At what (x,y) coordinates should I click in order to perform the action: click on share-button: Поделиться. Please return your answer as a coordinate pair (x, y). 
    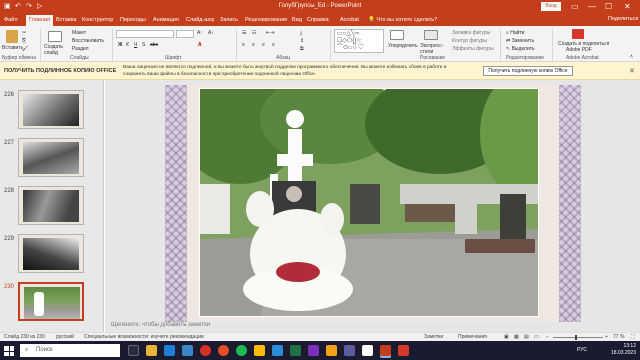
    Looking at the image, I should click on (623, 19).